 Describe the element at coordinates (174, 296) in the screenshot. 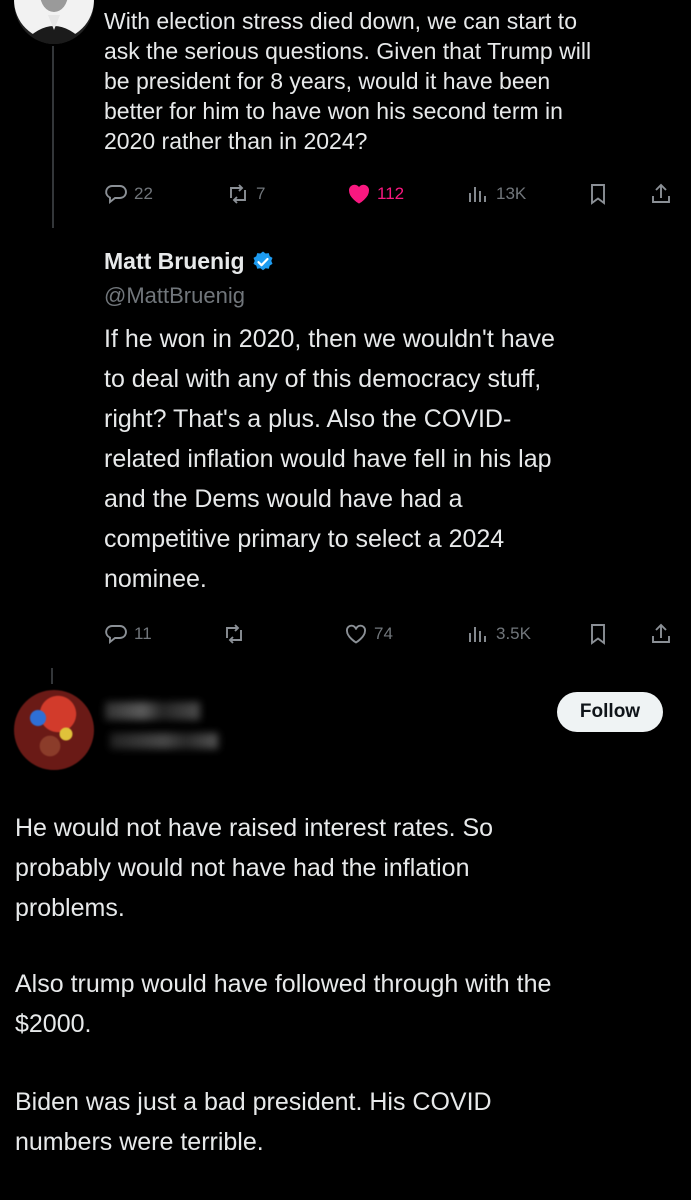

I see `author-handle: @MattBruenig` at that location.